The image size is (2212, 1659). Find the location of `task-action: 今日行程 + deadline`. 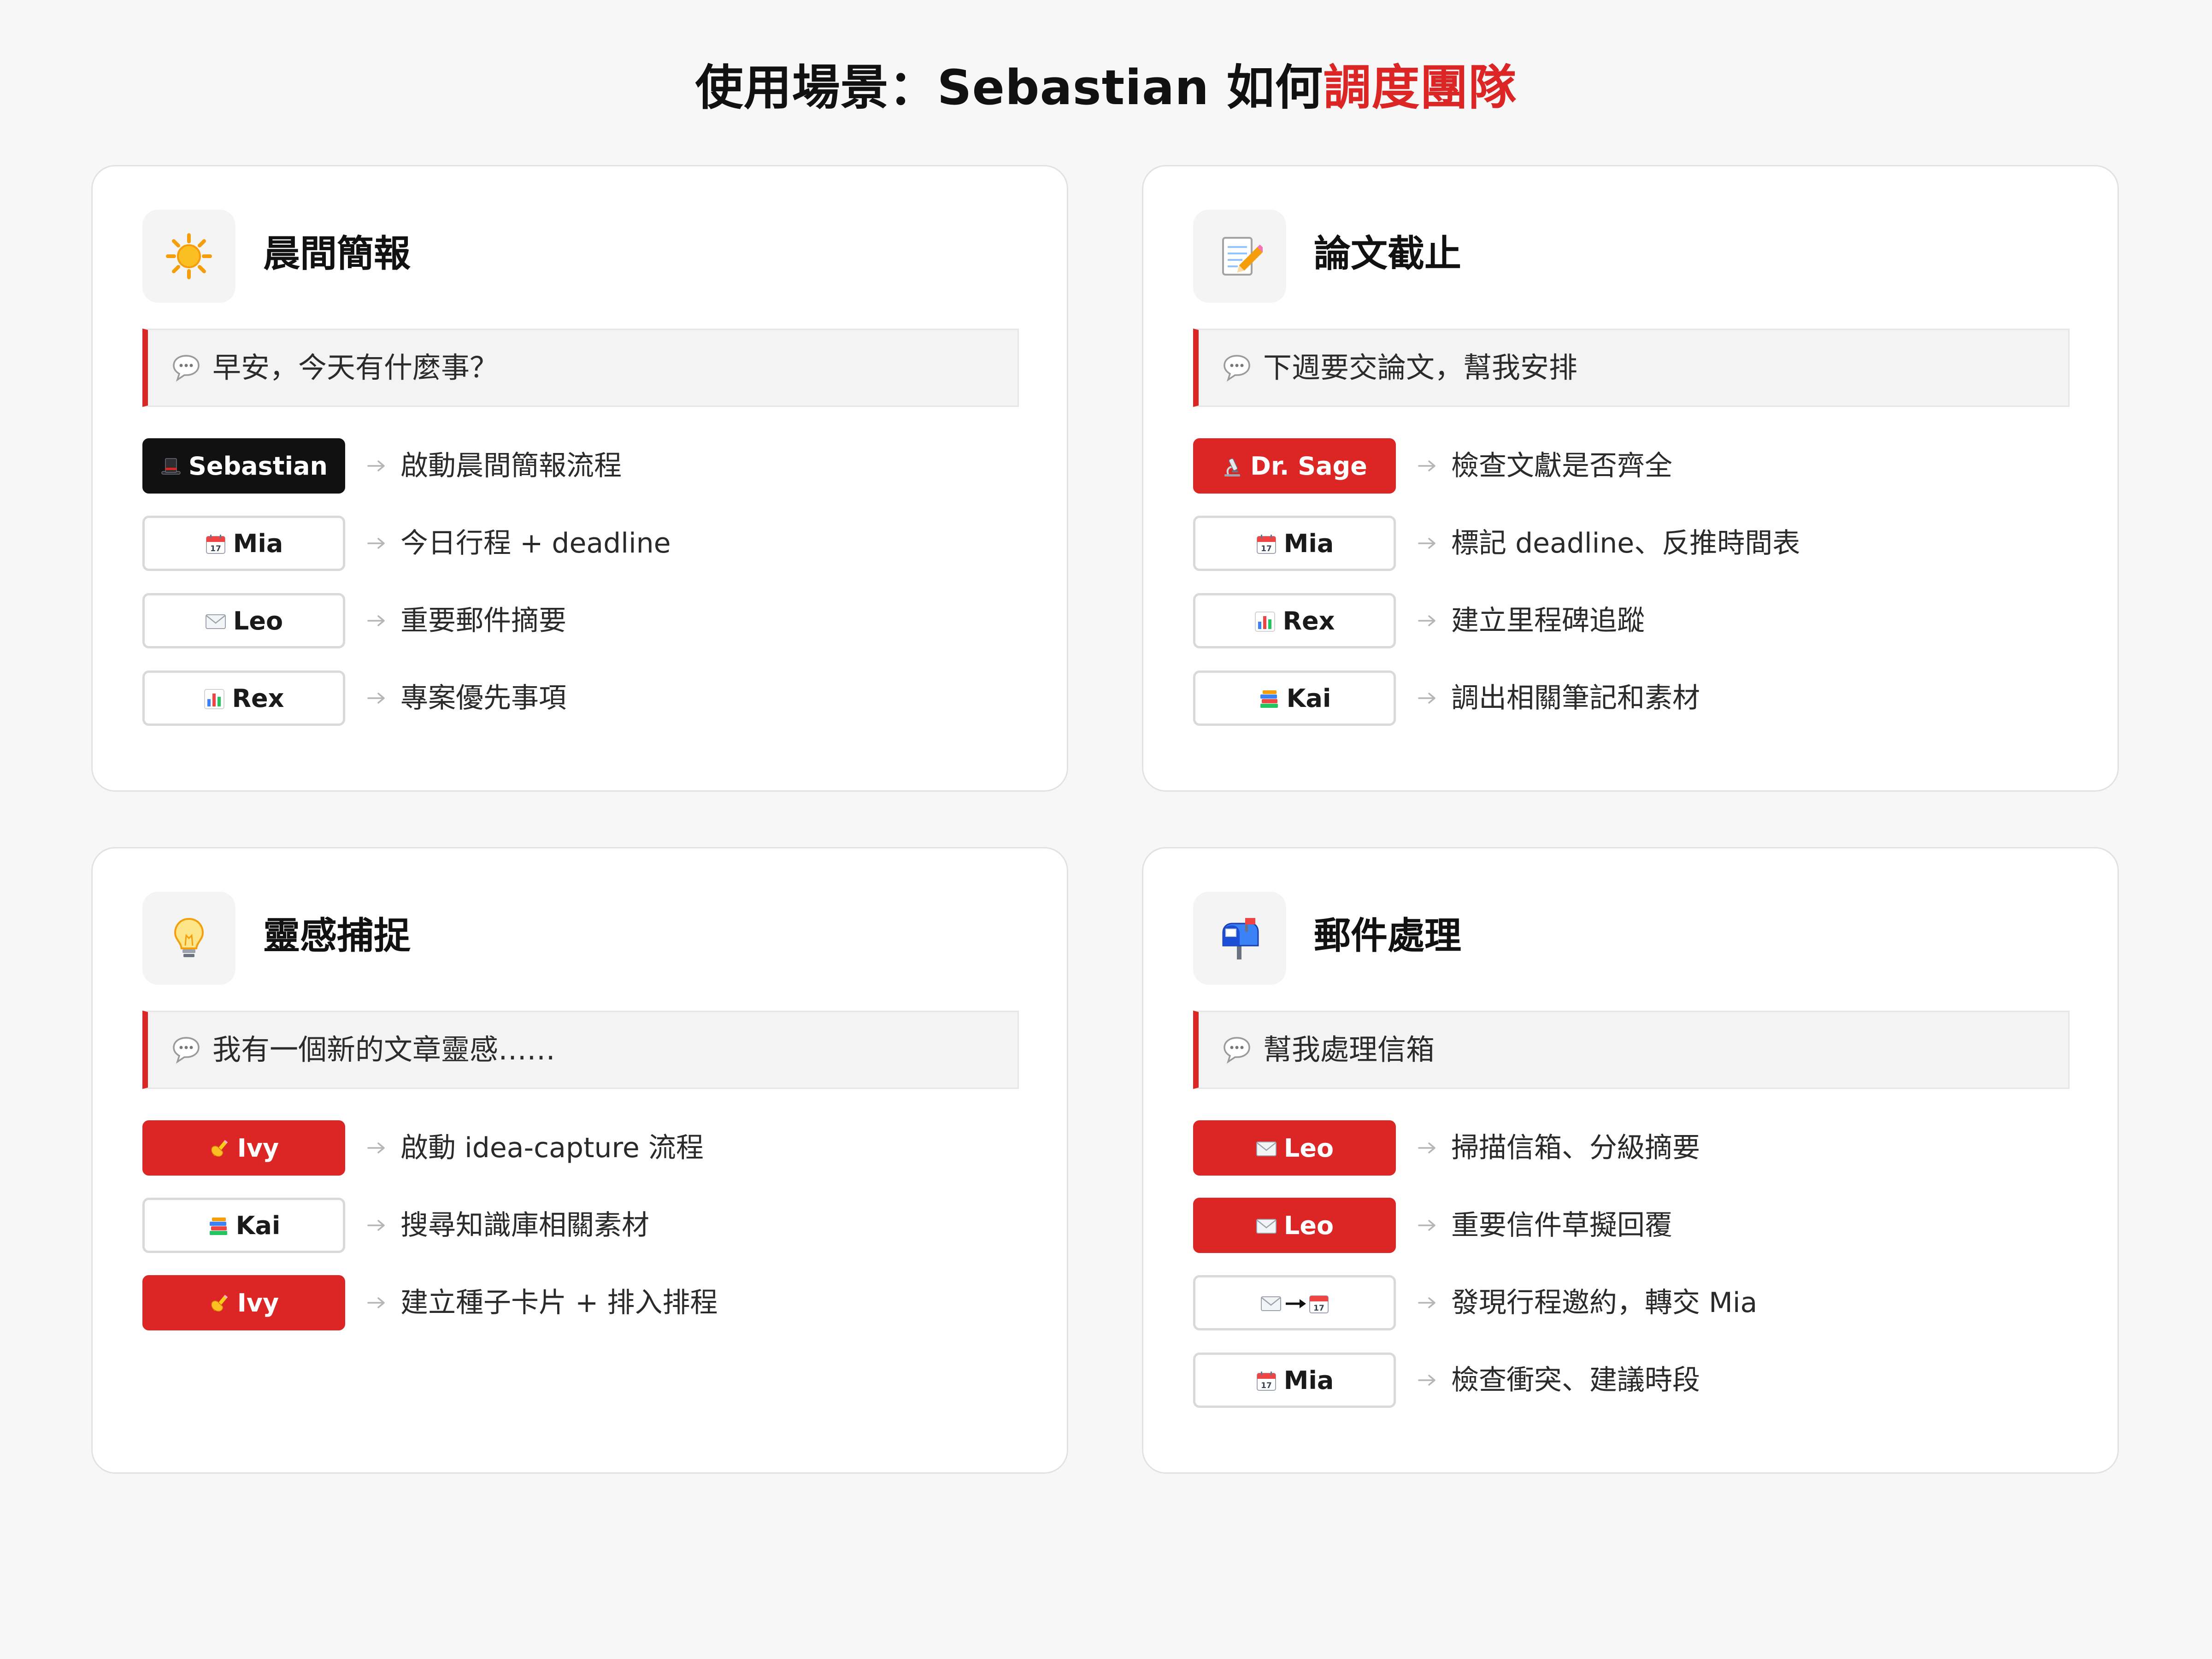

task-action: 今日行程 + deadline is located at coordinates (535, 543).